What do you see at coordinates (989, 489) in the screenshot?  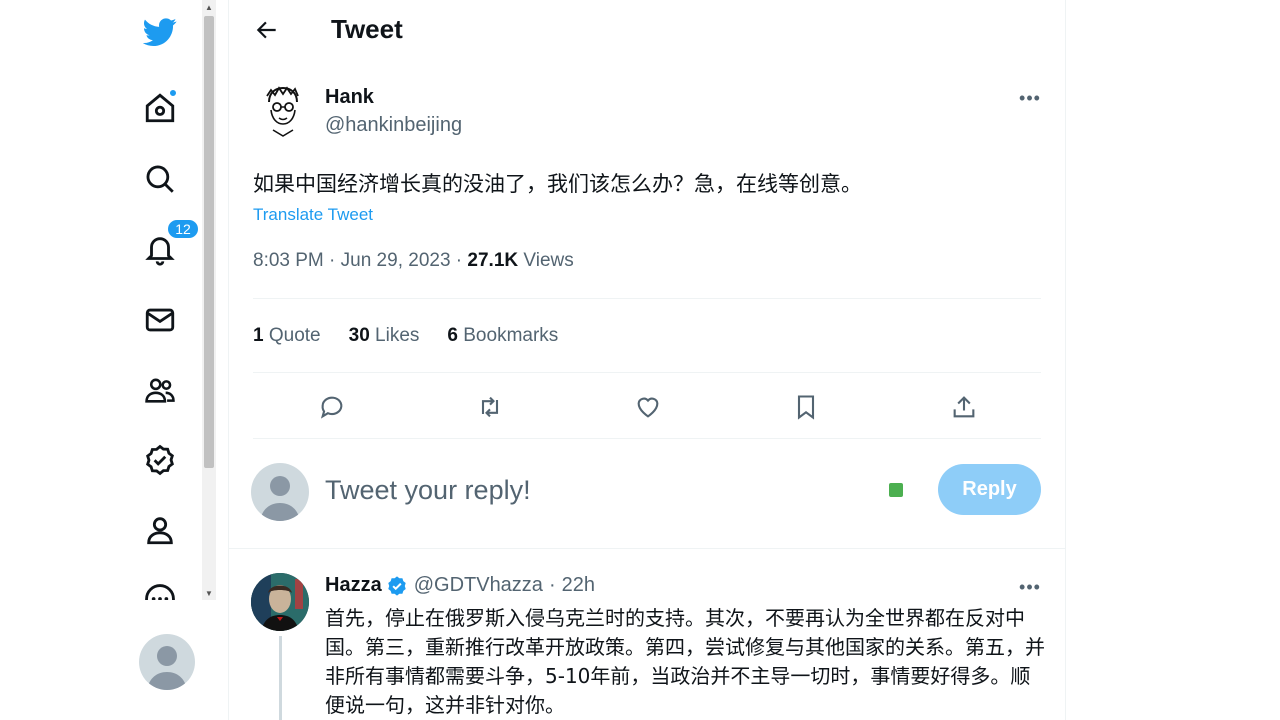 I see `reply-button: Reply` at bounding box center [989, 489].